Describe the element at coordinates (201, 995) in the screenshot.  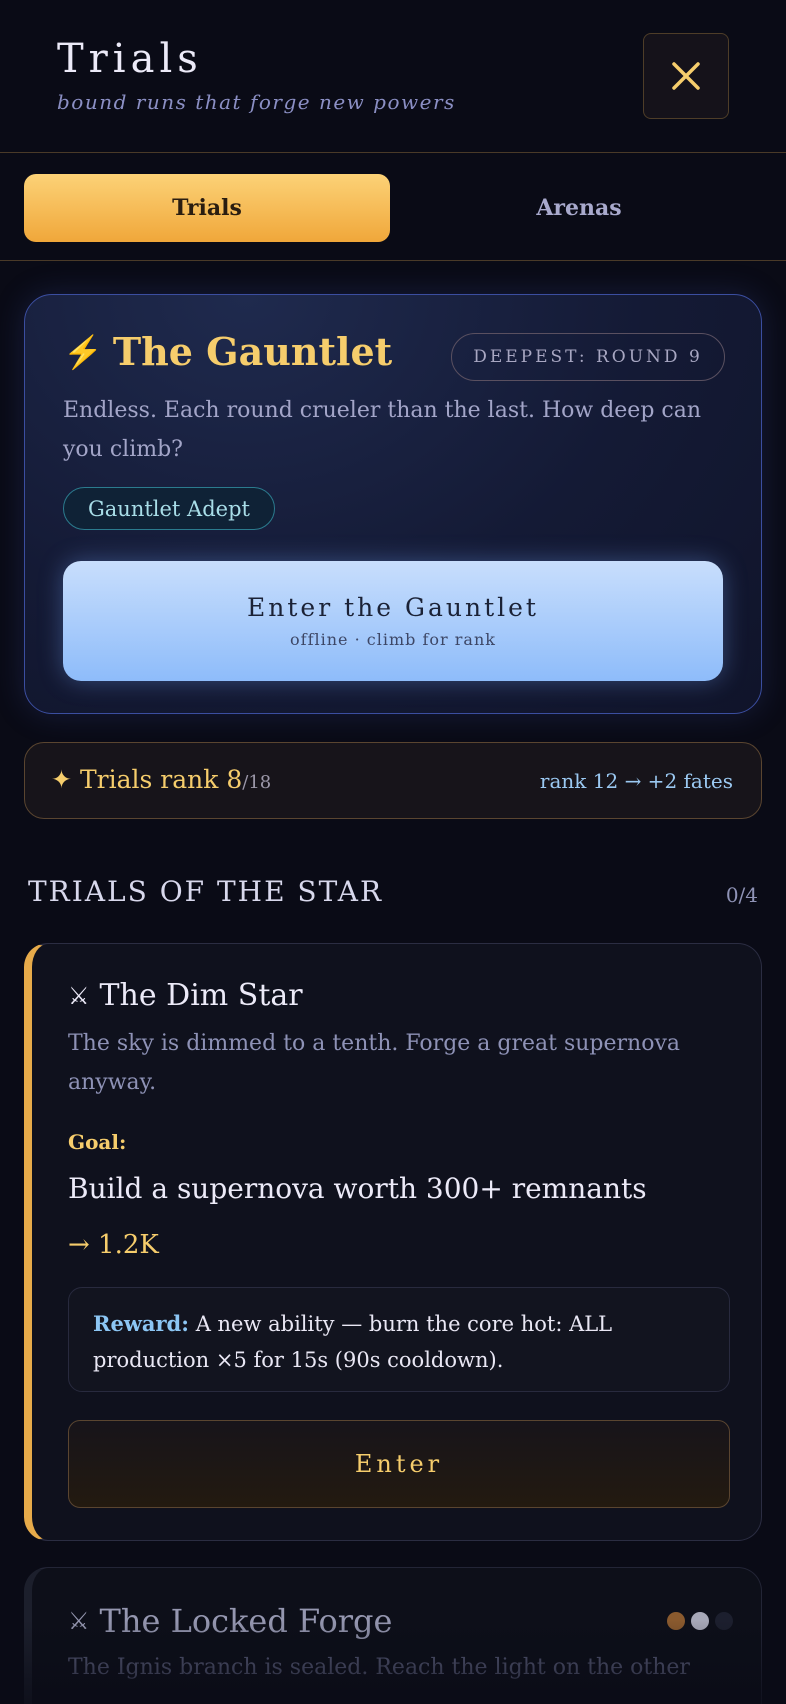
I see `trial-name: The Dim Star` at that location.